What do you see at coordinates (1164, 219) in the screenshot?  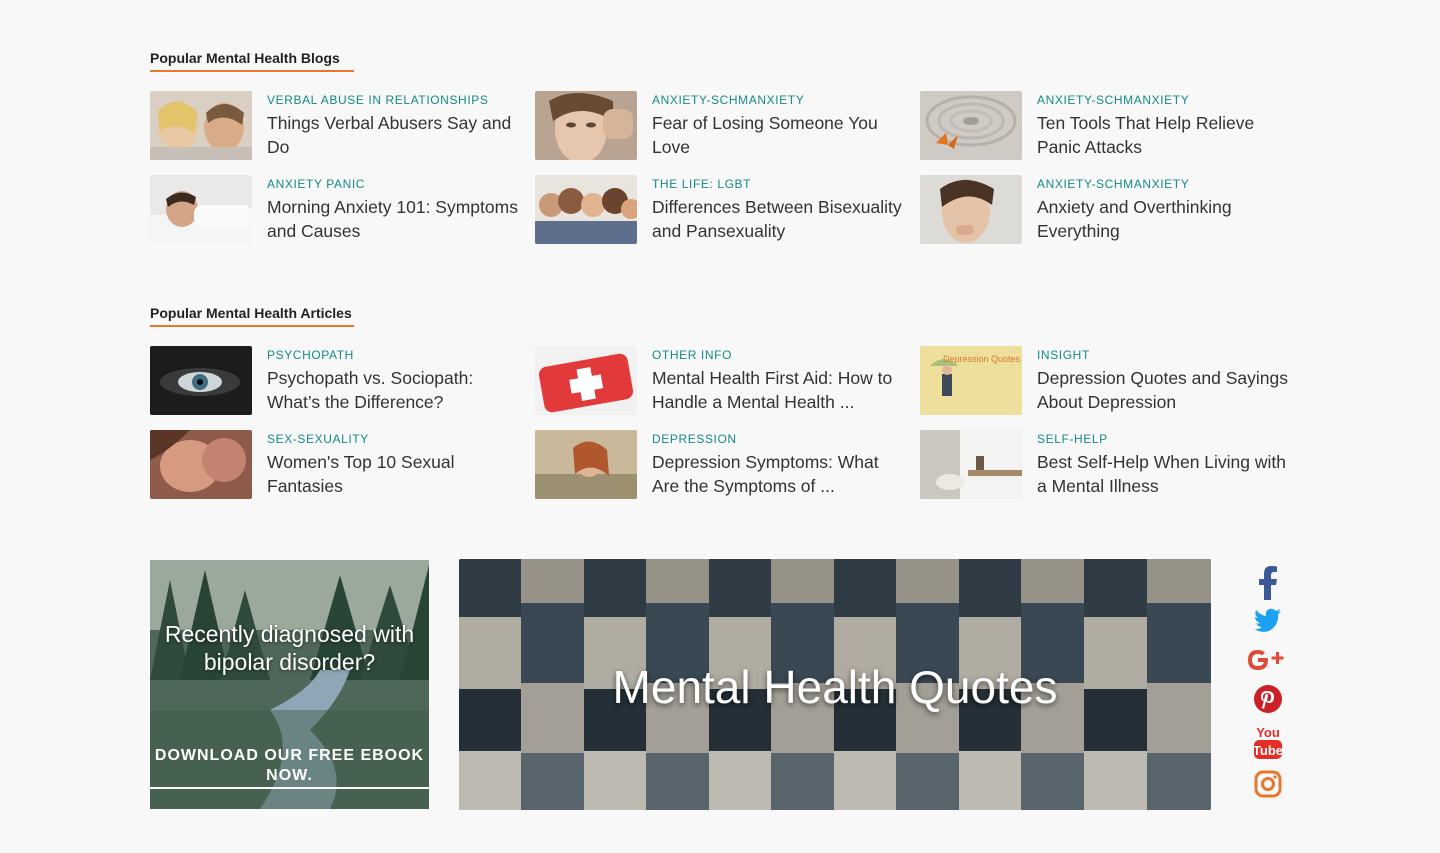 I see `blog-title: Anxiety and Overthinking Everything` at bounding box center [1164, 219].